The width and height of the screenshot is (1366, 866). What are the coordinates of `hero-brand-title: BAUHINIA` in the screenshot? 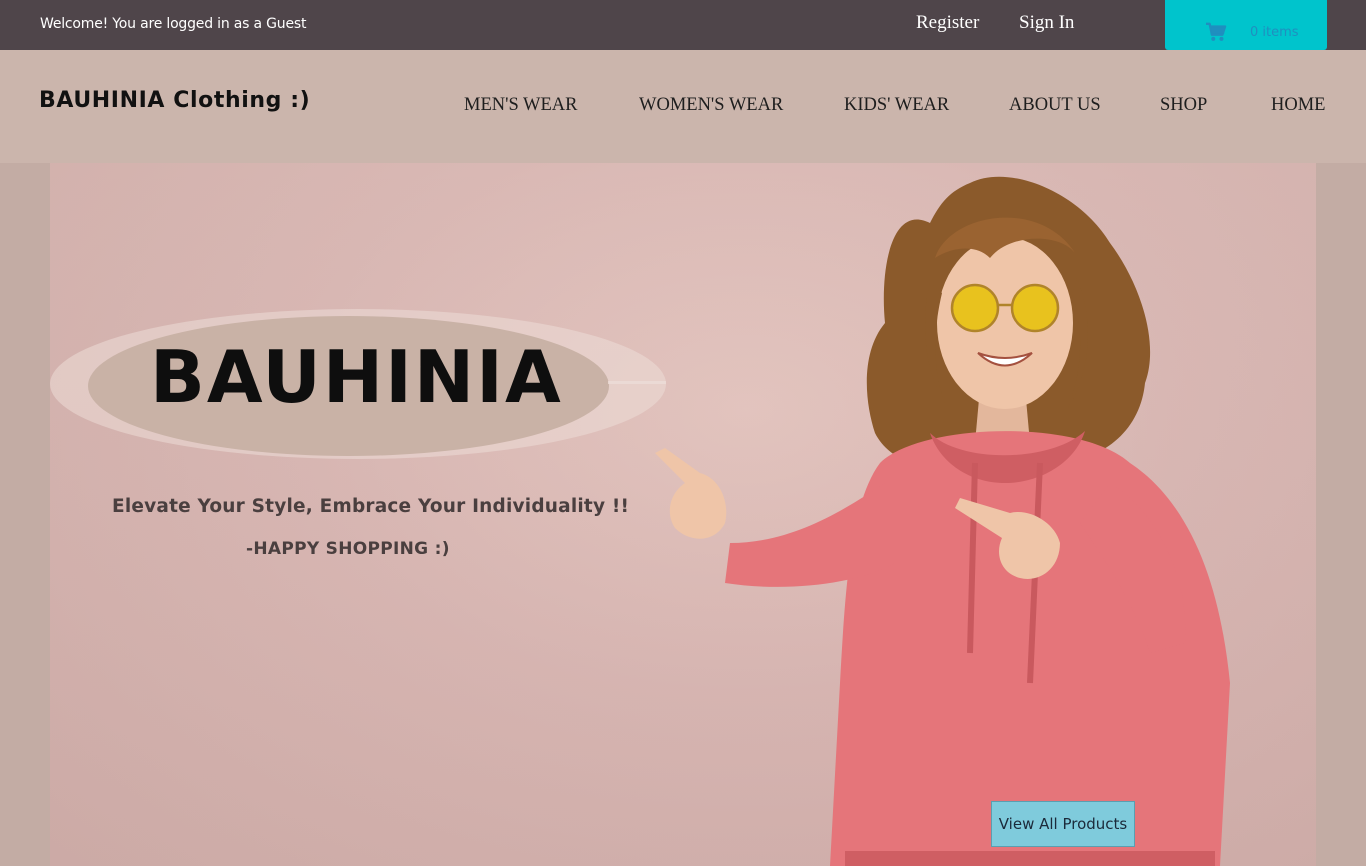 It's located at (356, 377).